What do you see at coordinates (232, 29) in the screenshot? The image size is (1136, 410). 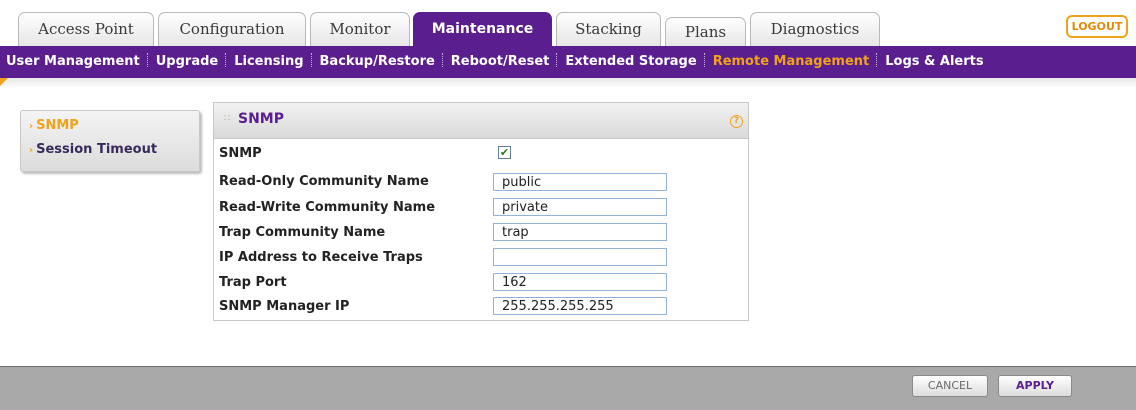 I see `tab-configuration: Configuration` at bounding box center [232, 29].